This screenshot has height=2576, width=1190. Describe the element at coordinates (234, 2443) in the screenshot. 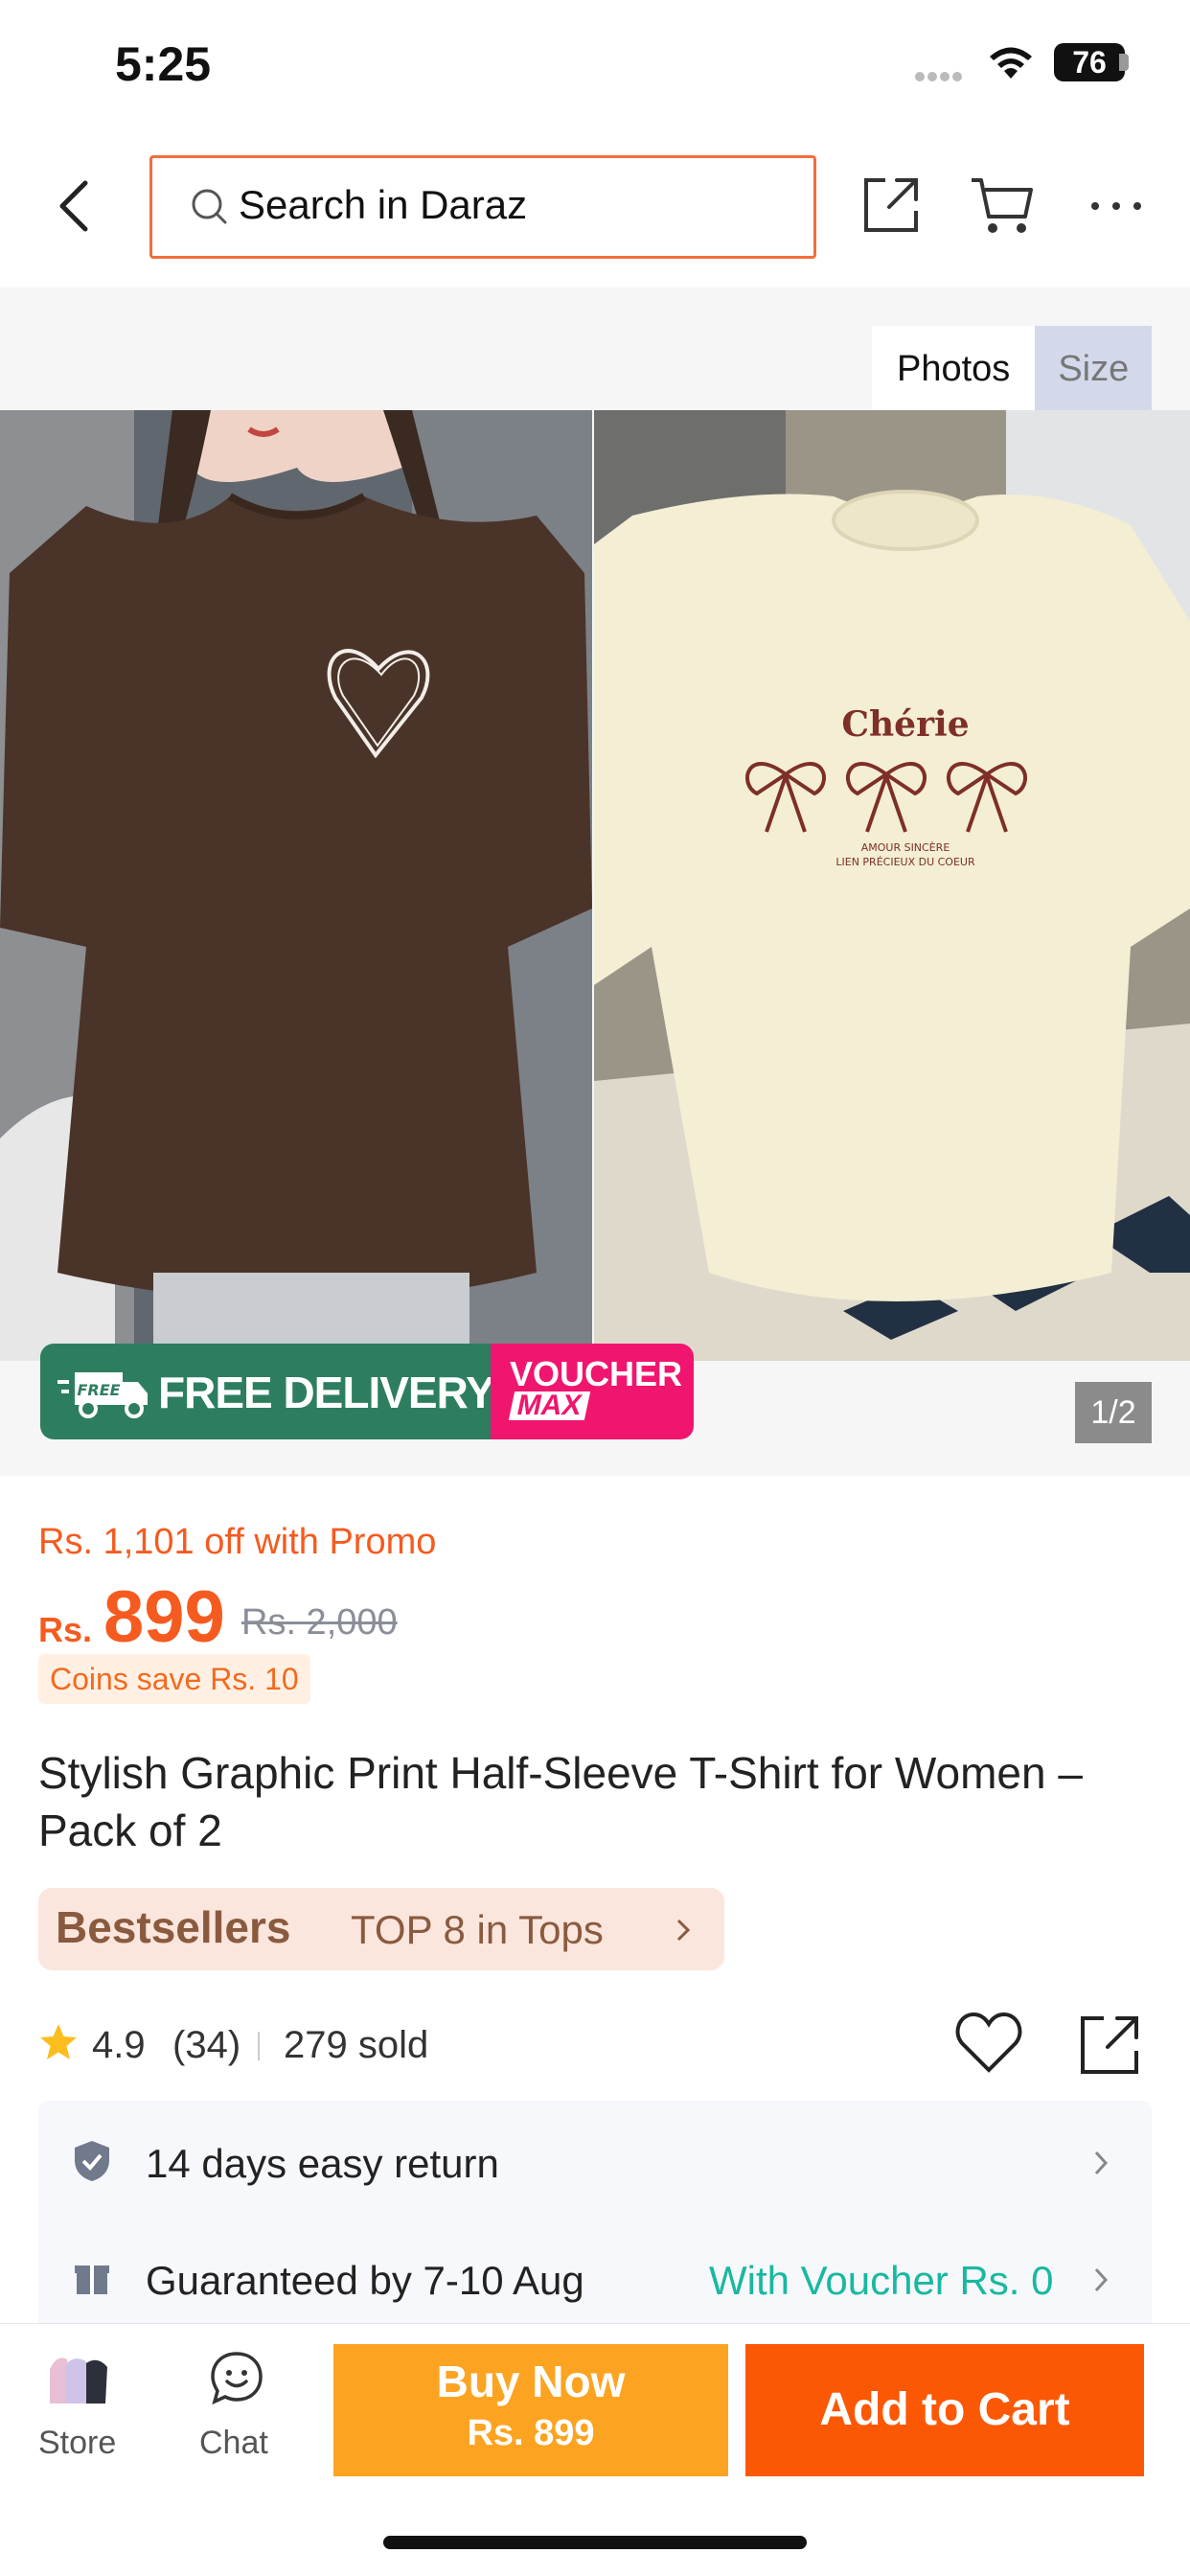

I see `chat-label: Chat` at that location.